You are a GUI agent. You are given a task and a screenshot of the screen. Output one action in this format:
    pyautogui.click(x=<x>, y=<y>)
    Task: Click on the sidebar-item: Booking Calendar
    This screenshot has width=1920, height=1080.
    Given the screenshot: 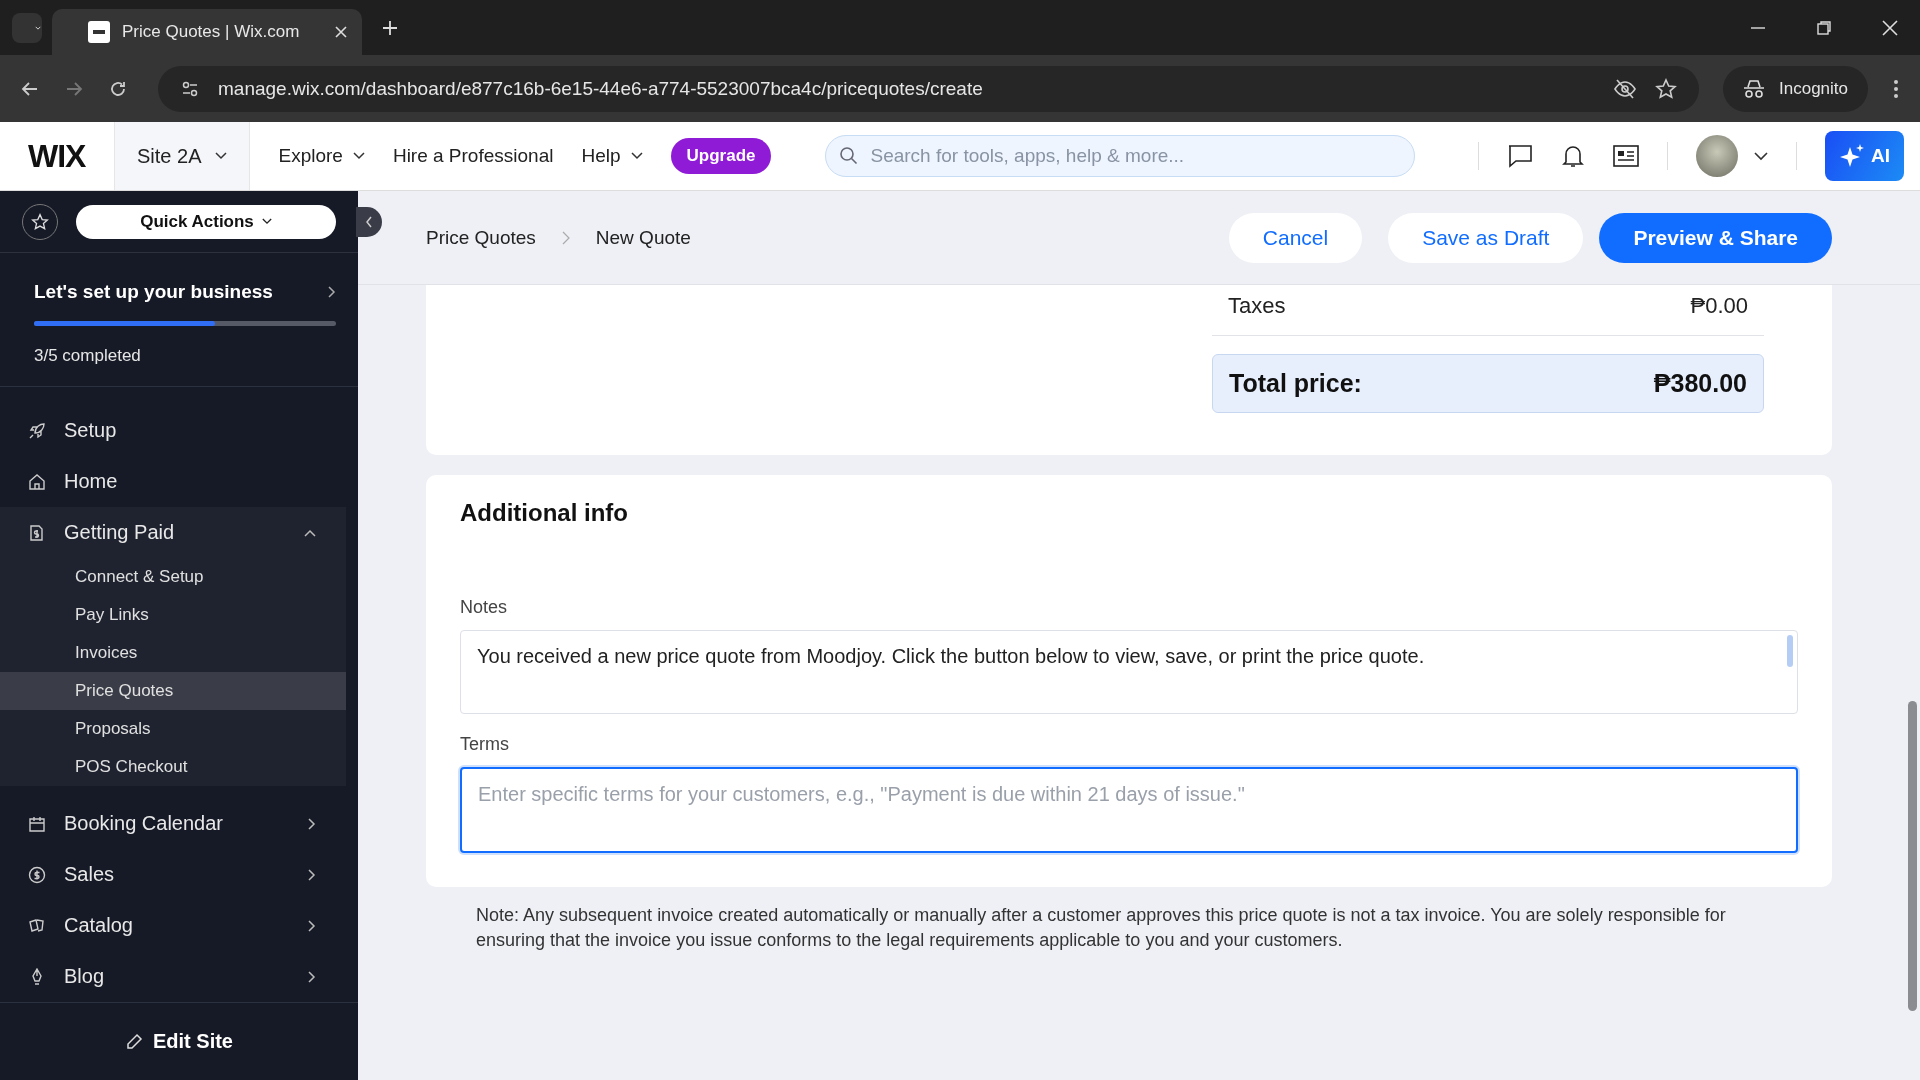 What is the action you would take?
    pyautogui.click(x=173, y=824)
    